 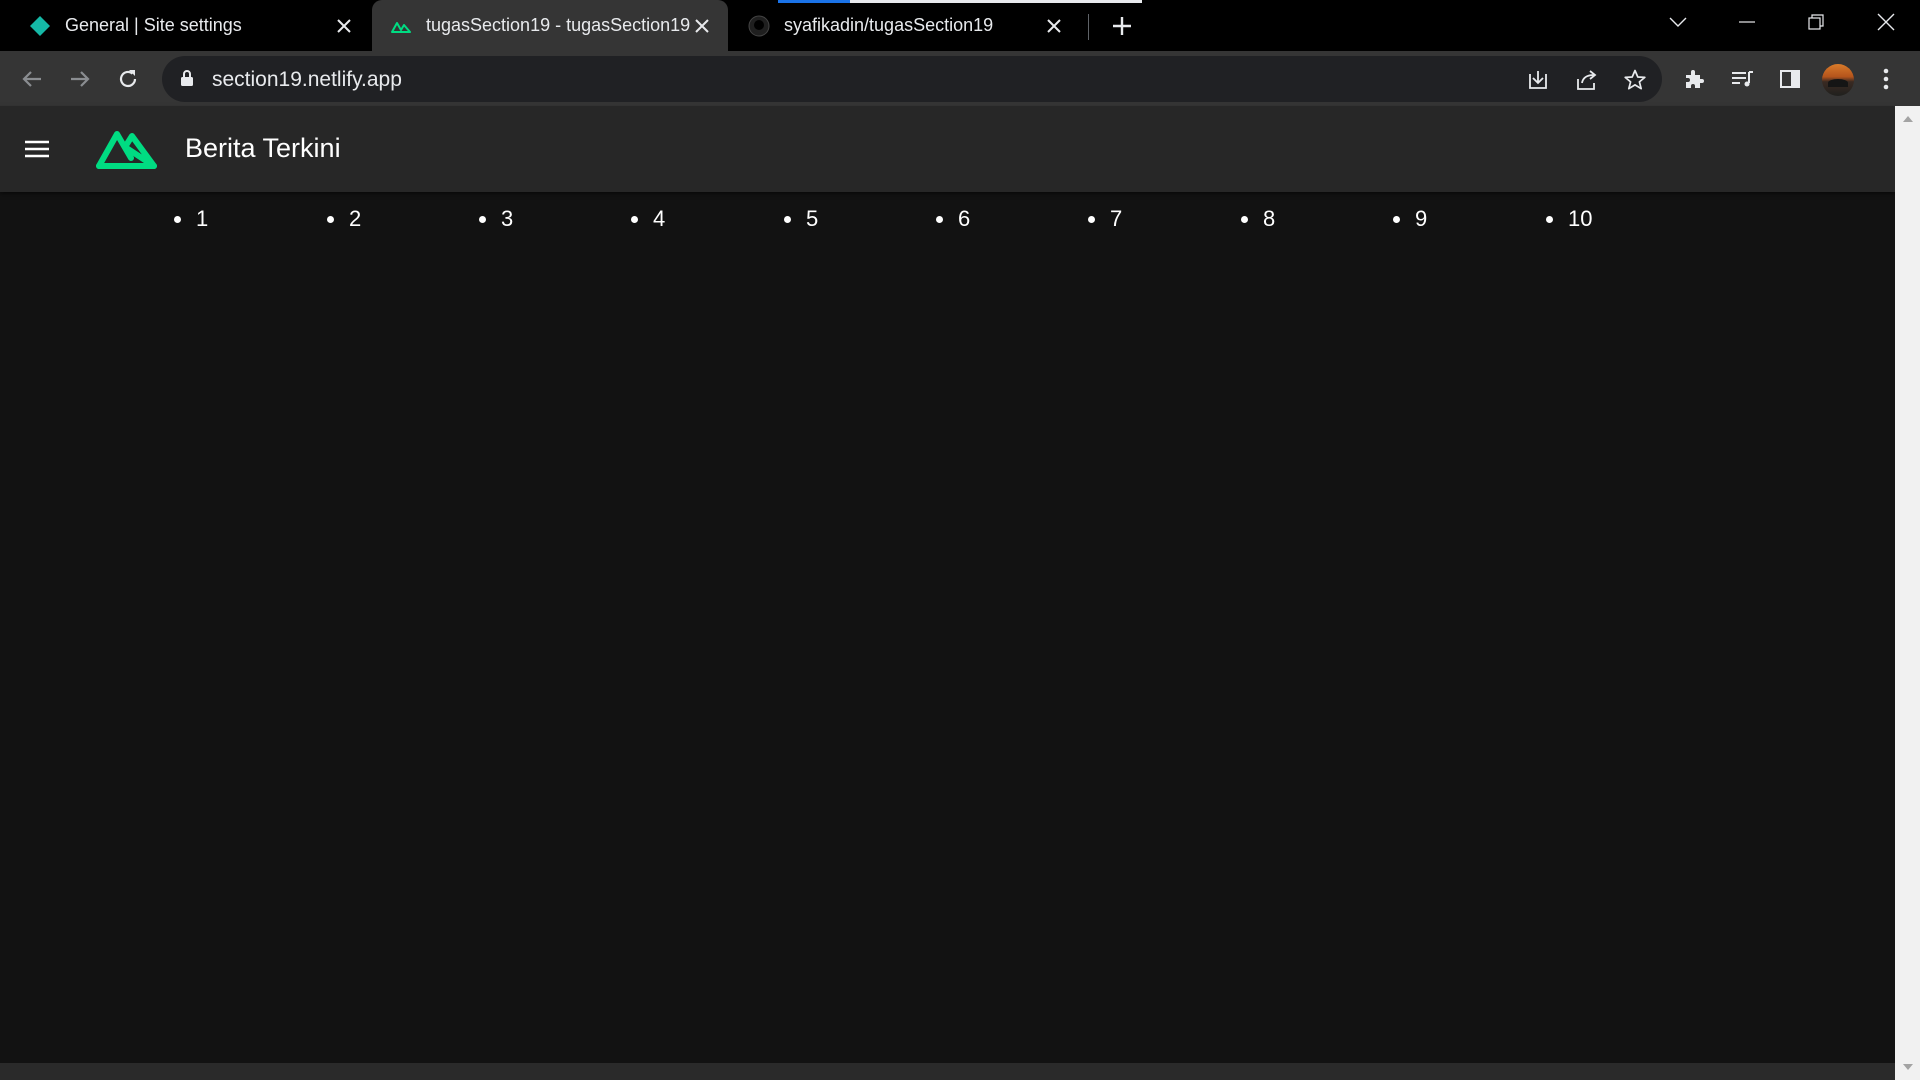 What do you see at coordinates (947, 149) in the screenshot?
I see `app-bar: Berita Terkini` at bounding box center [947, 149].